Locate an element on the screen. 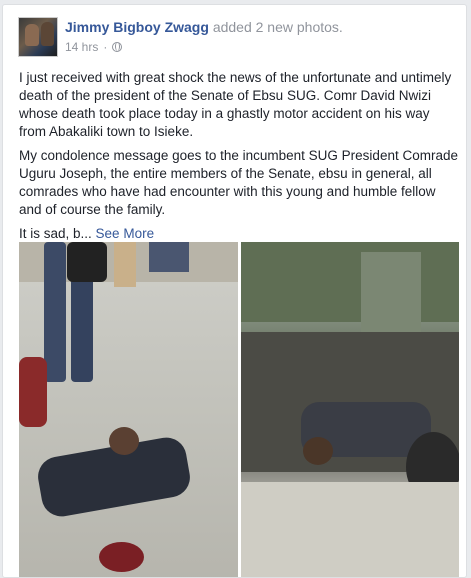 The width and height of the screenshot is (471, 578). avatar-figure-left is located at coordinates (32, 35).